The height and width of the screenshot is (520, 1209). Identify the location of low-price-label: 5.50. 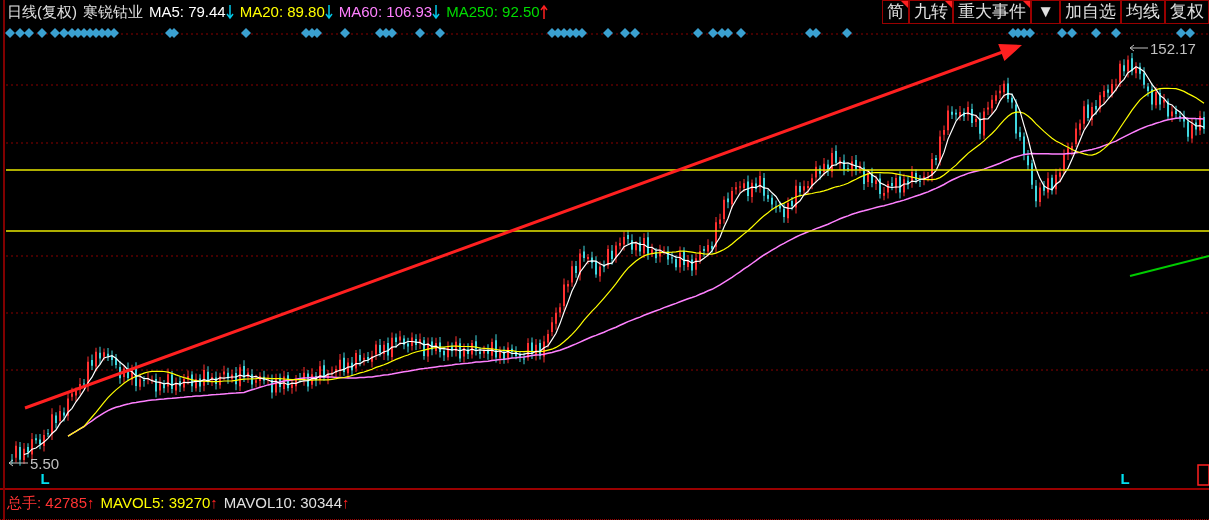
(45, 463).